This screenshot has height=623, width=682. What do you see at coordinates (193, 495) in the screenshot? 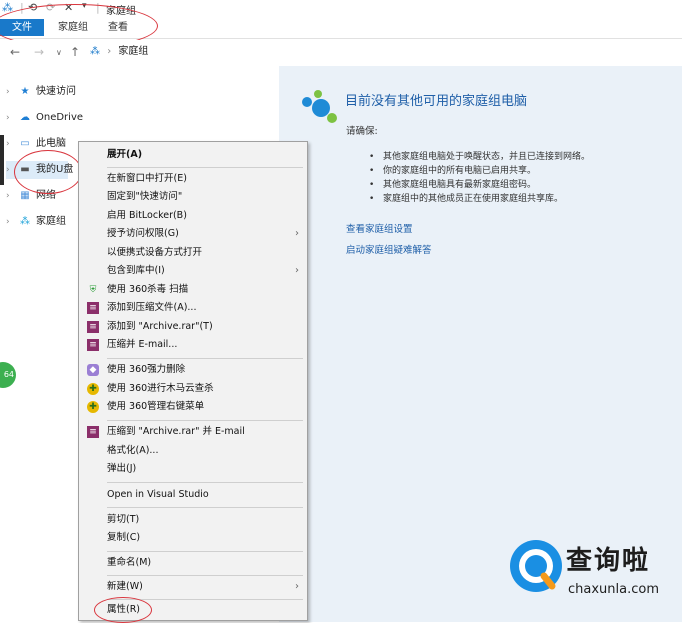
I see `menu-item-open-visual-studio: Open in Visual Studio` at bounding box center [193, 495].